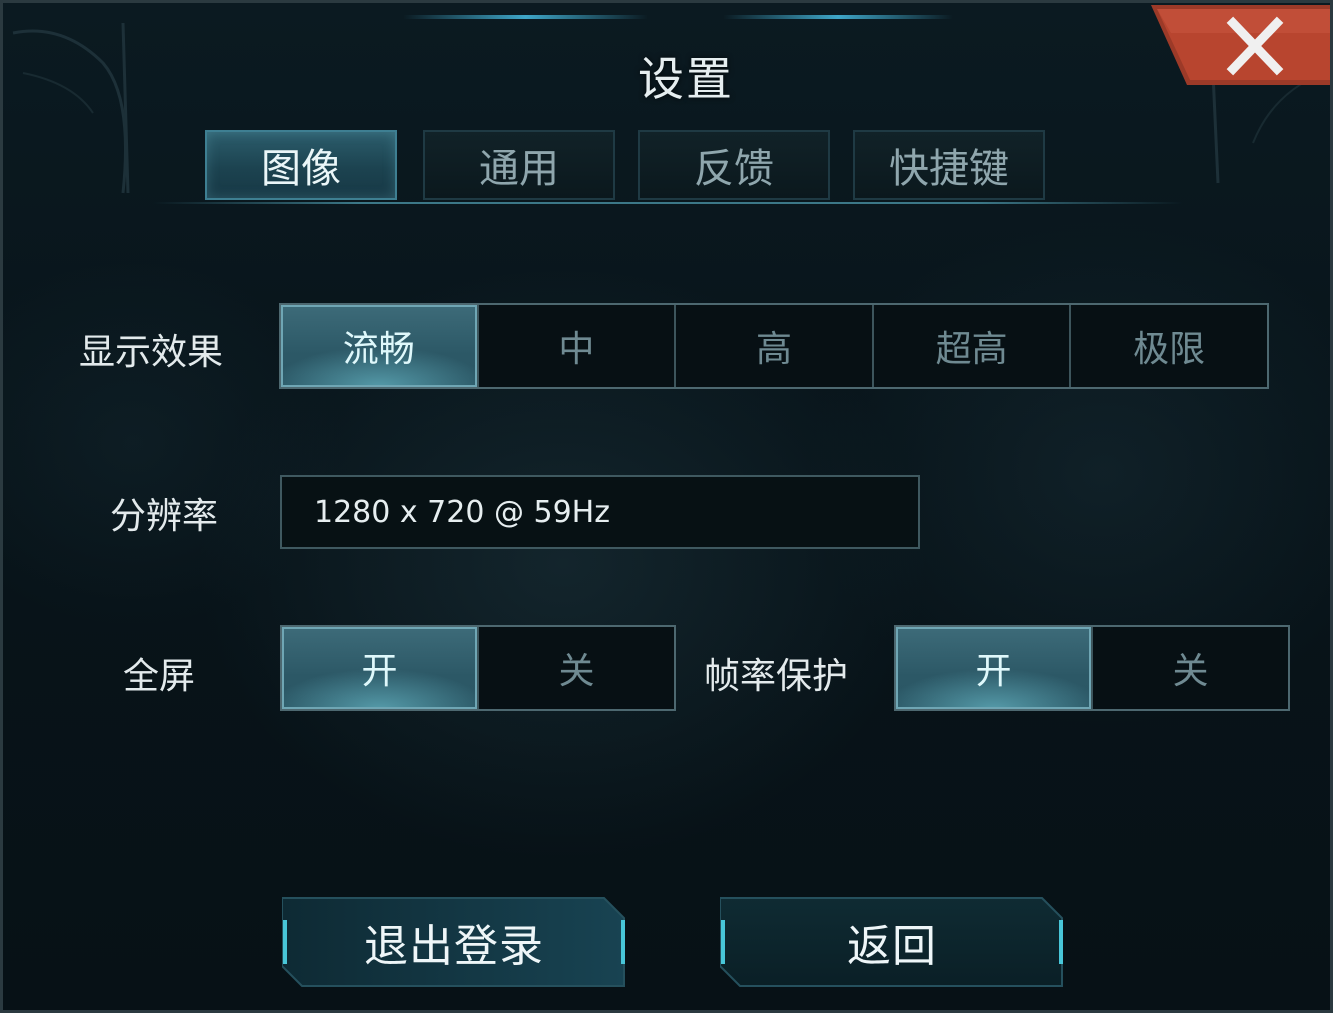 This screenshot has width=1333, height=1013. What do you see at coordinates (993, 668) in the screenshot?
I see `frame-rate-protection-on-option: 开` at bounding box center [993, 668].